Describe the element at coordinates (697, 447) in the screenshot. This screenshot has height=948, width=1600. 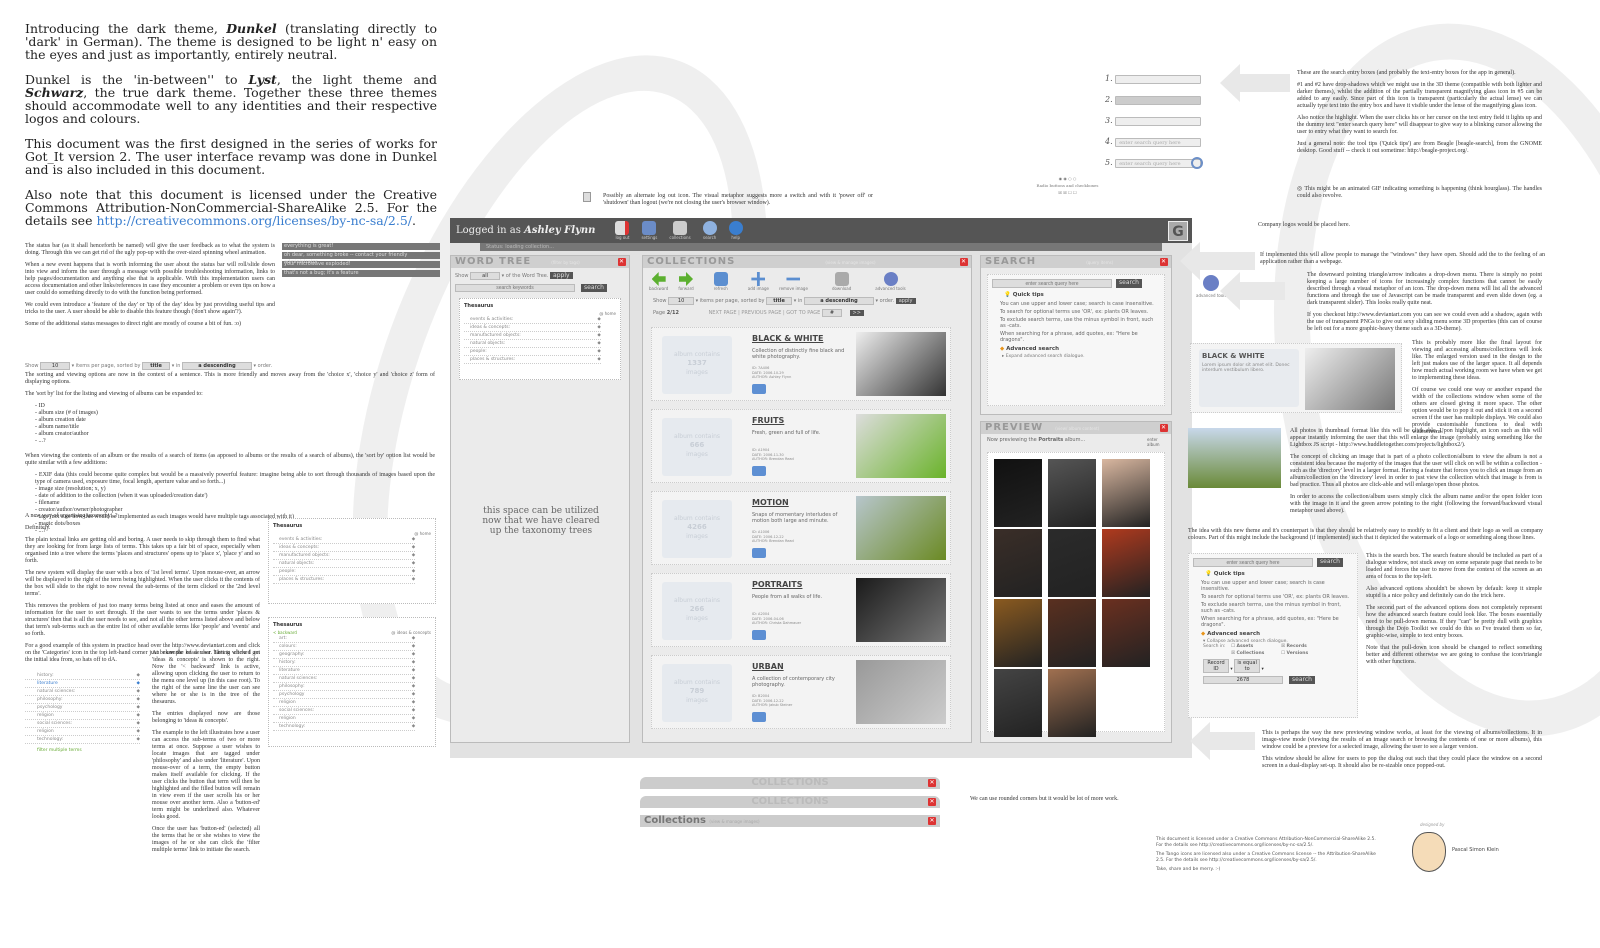
I see `folder-icon: album contains 666 images` at that location.